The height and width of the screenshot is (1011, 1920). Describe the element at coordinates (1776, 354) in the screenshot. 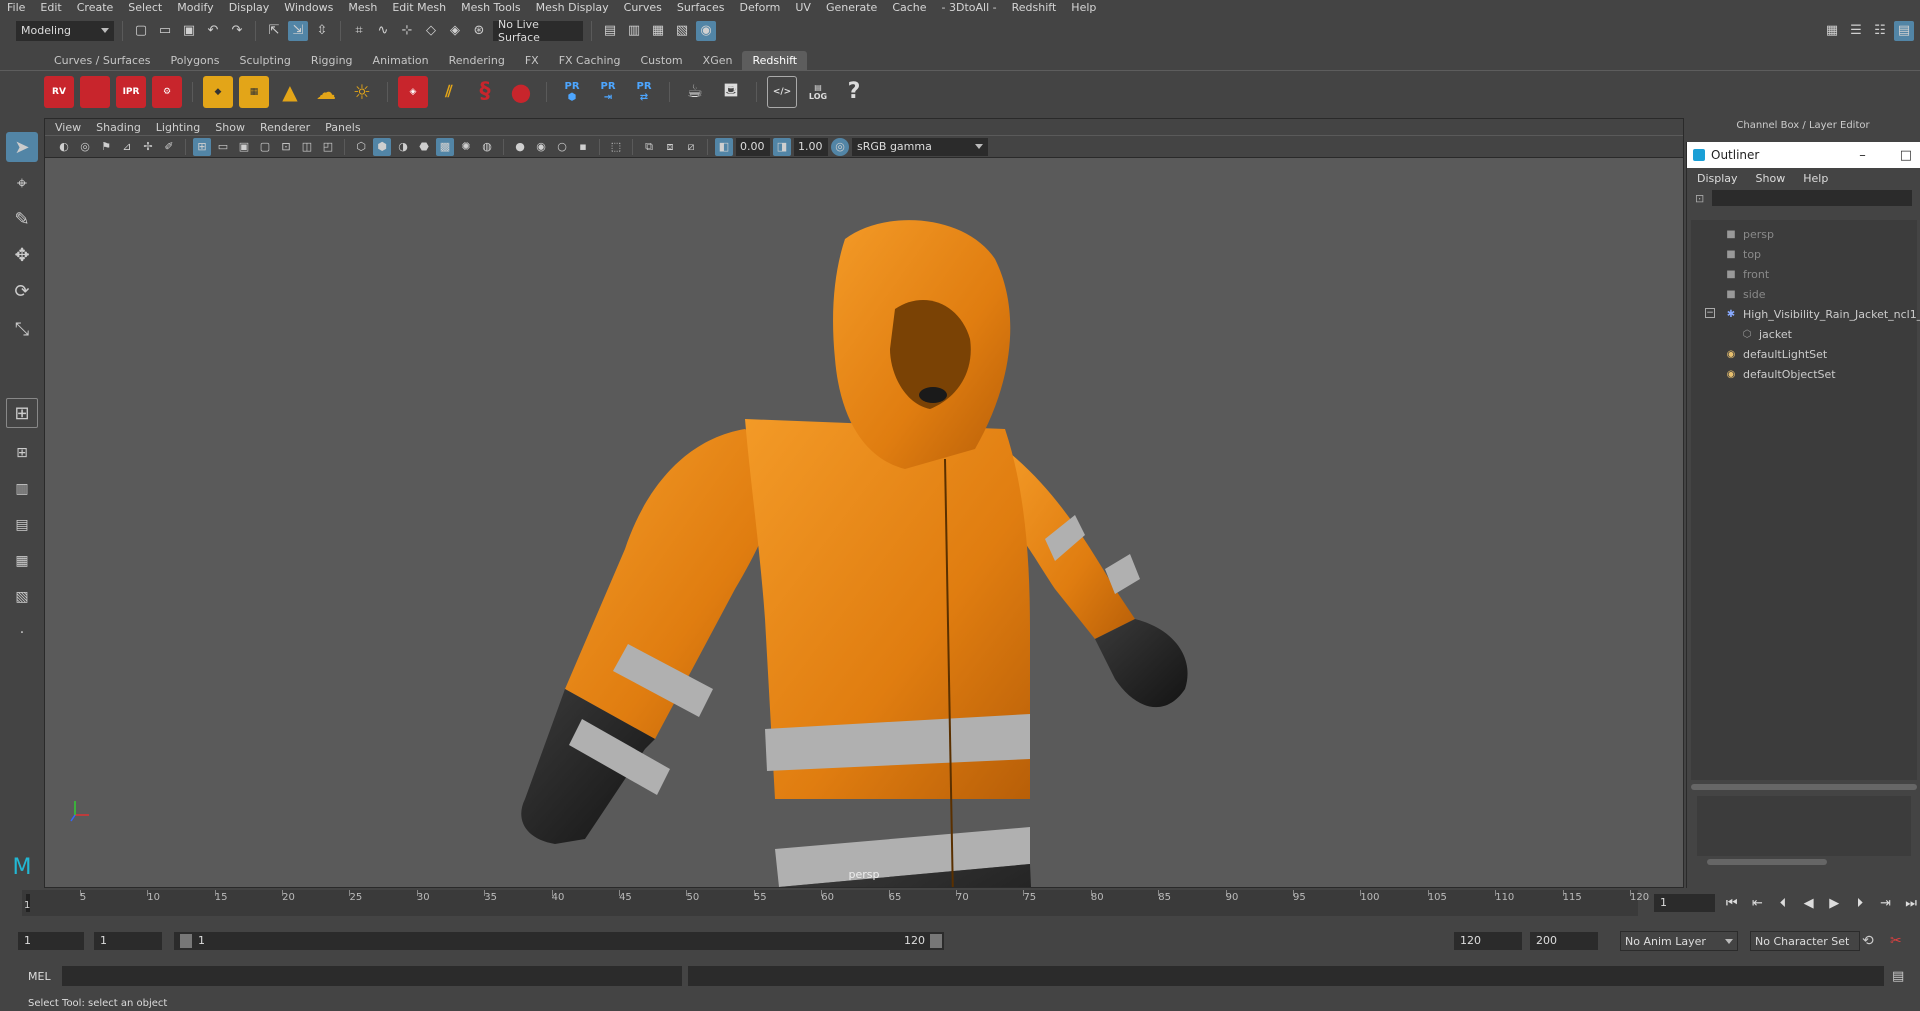

I see `outliner-item: ◉ defaultLightSet` at that location.